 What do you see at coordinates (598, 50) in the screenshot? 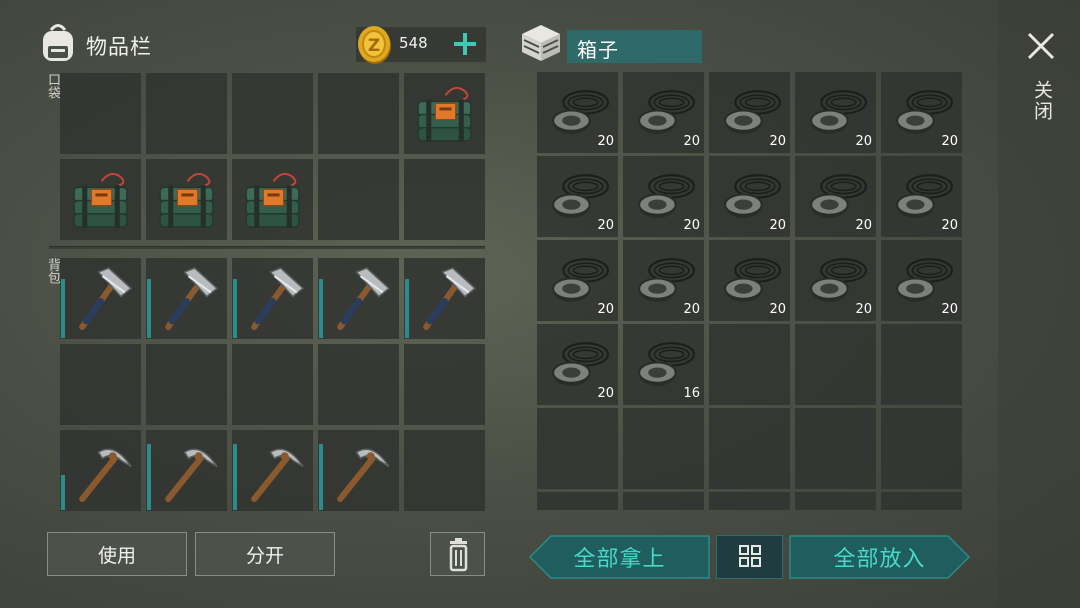
I see `box-title: 箱子` at bounding box center [598, 50].